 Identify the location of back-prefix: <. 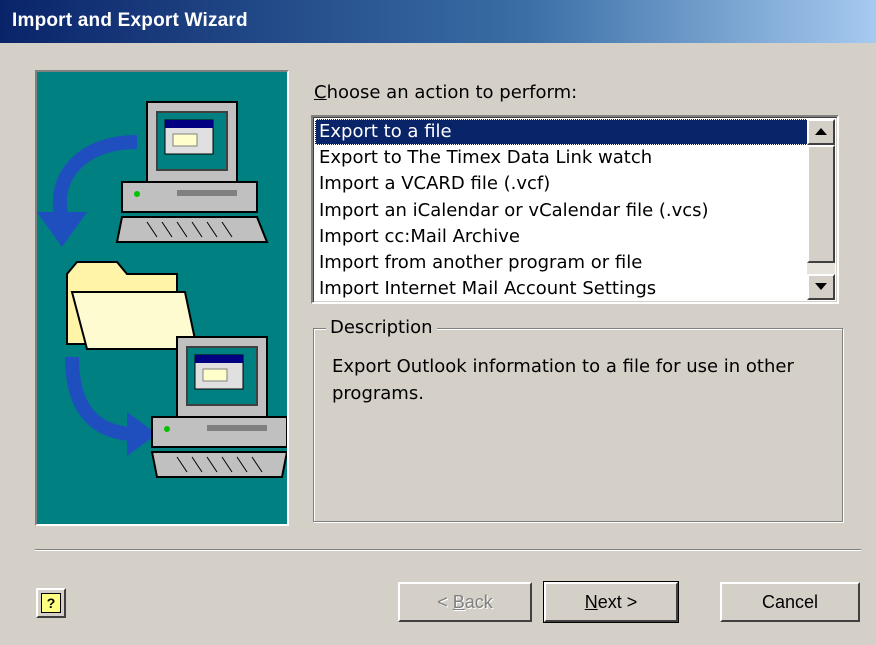
(445, 601).